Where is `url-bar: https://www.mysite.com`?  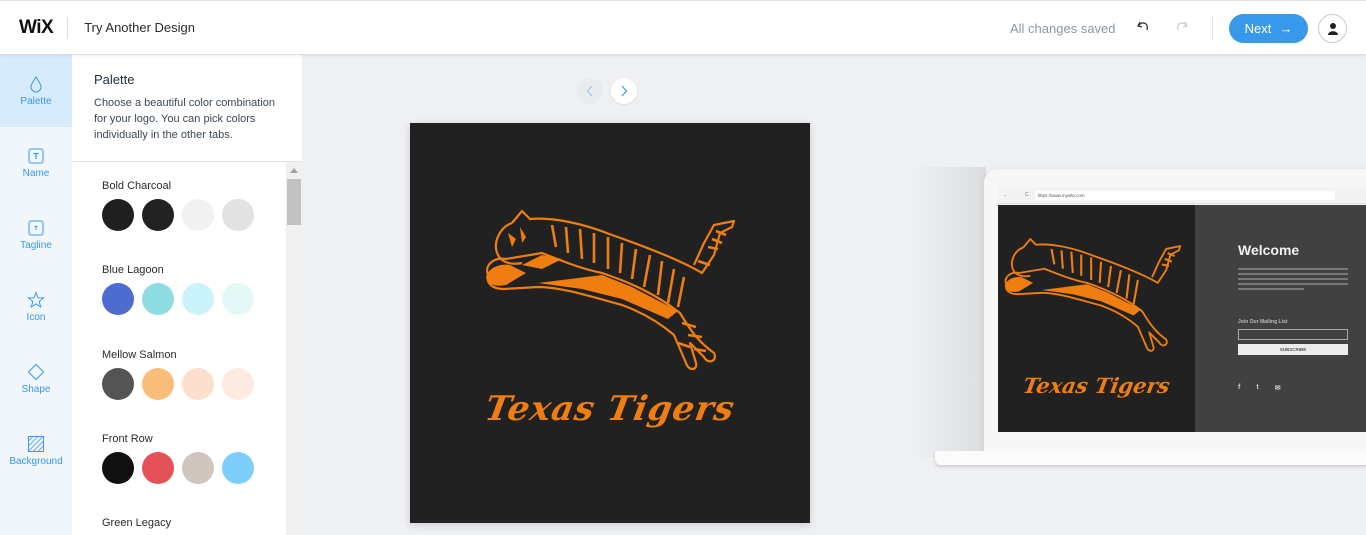
url-bar: https://www.mysite.com is located at coordinates (1184, 195).